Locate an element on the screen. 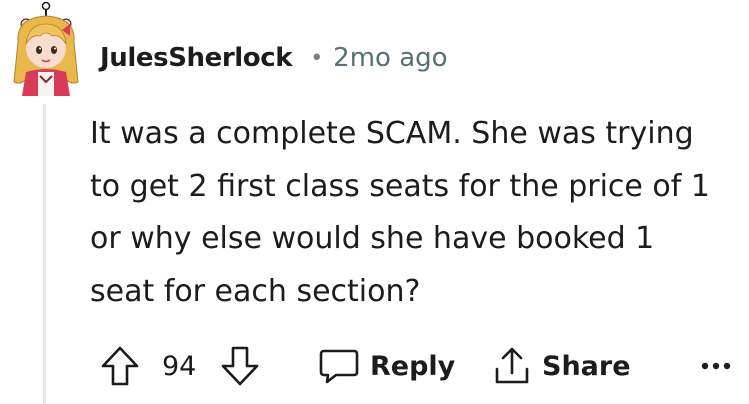 The width and height of the screenshot is (749, 404). reply-label: Reply is located at coordinates (413, 366).